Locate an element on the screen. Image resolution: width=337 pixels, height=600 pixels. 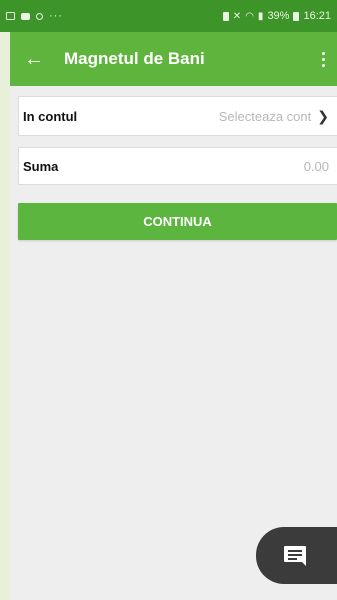
battery-icon is located at coordinates (296, 16).